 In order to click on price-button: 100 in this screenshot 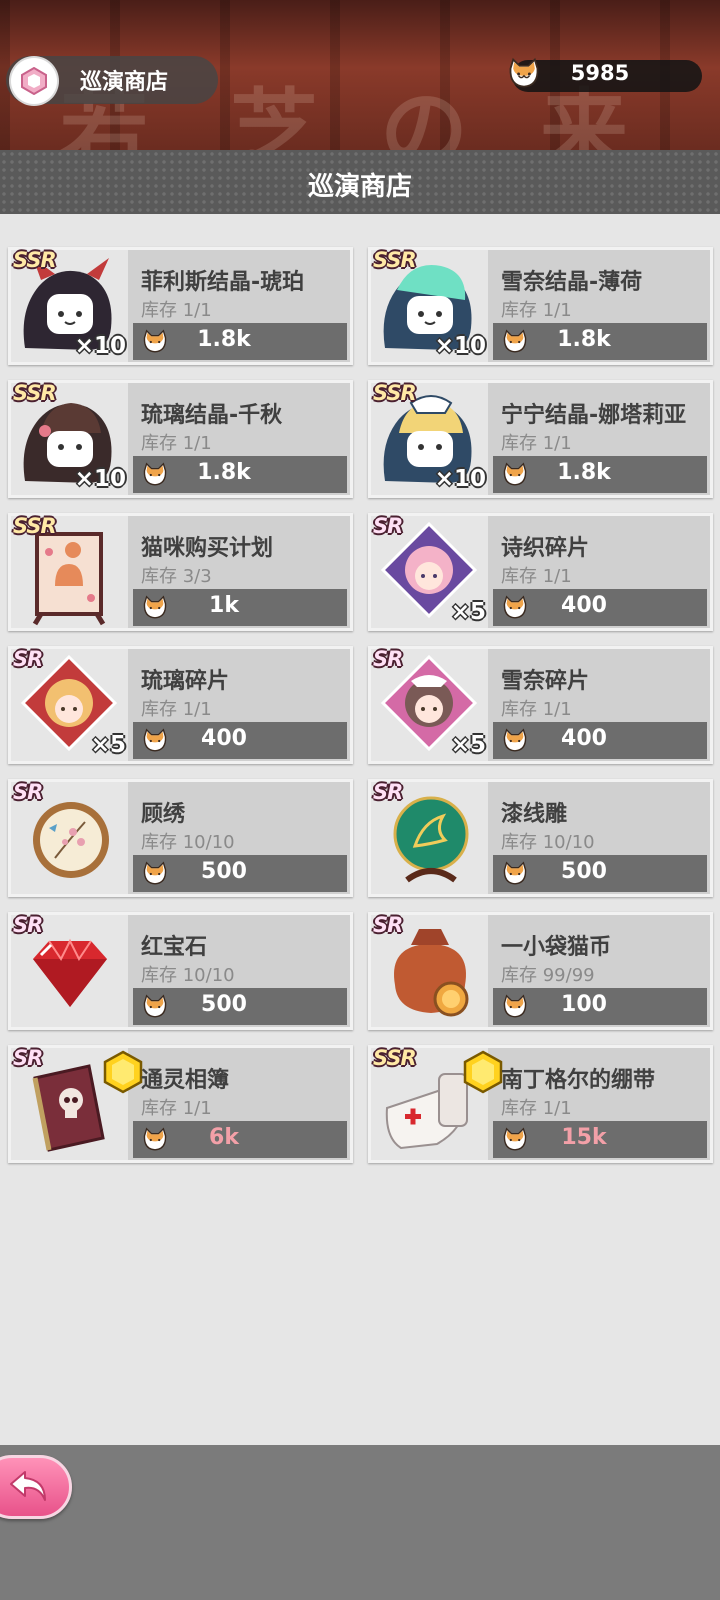, I will do `click(600, 1006)`.